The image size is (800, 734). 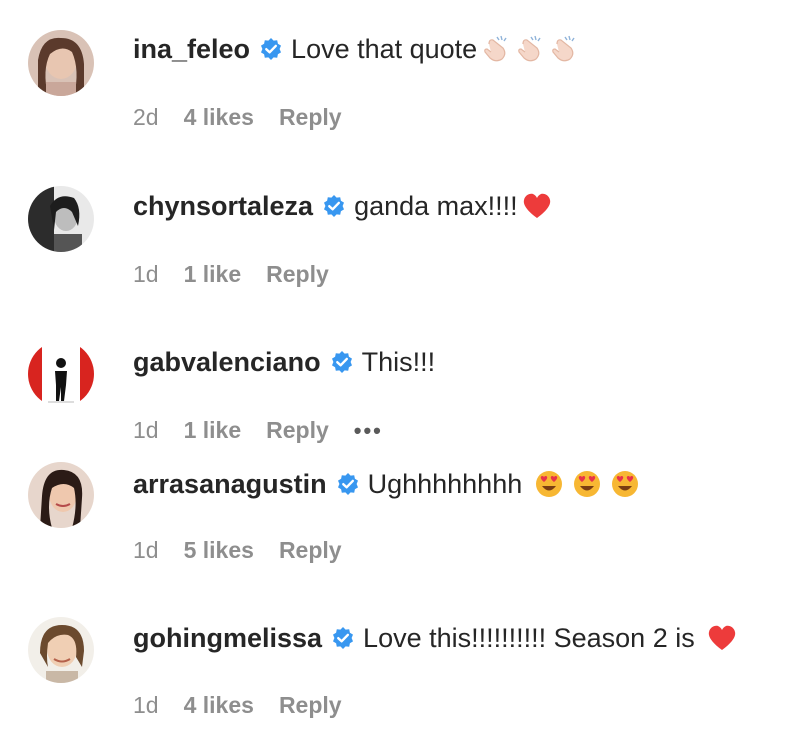 I want to click on comment-line: ina_feleo Love that quote, so click(x=356, y=49).